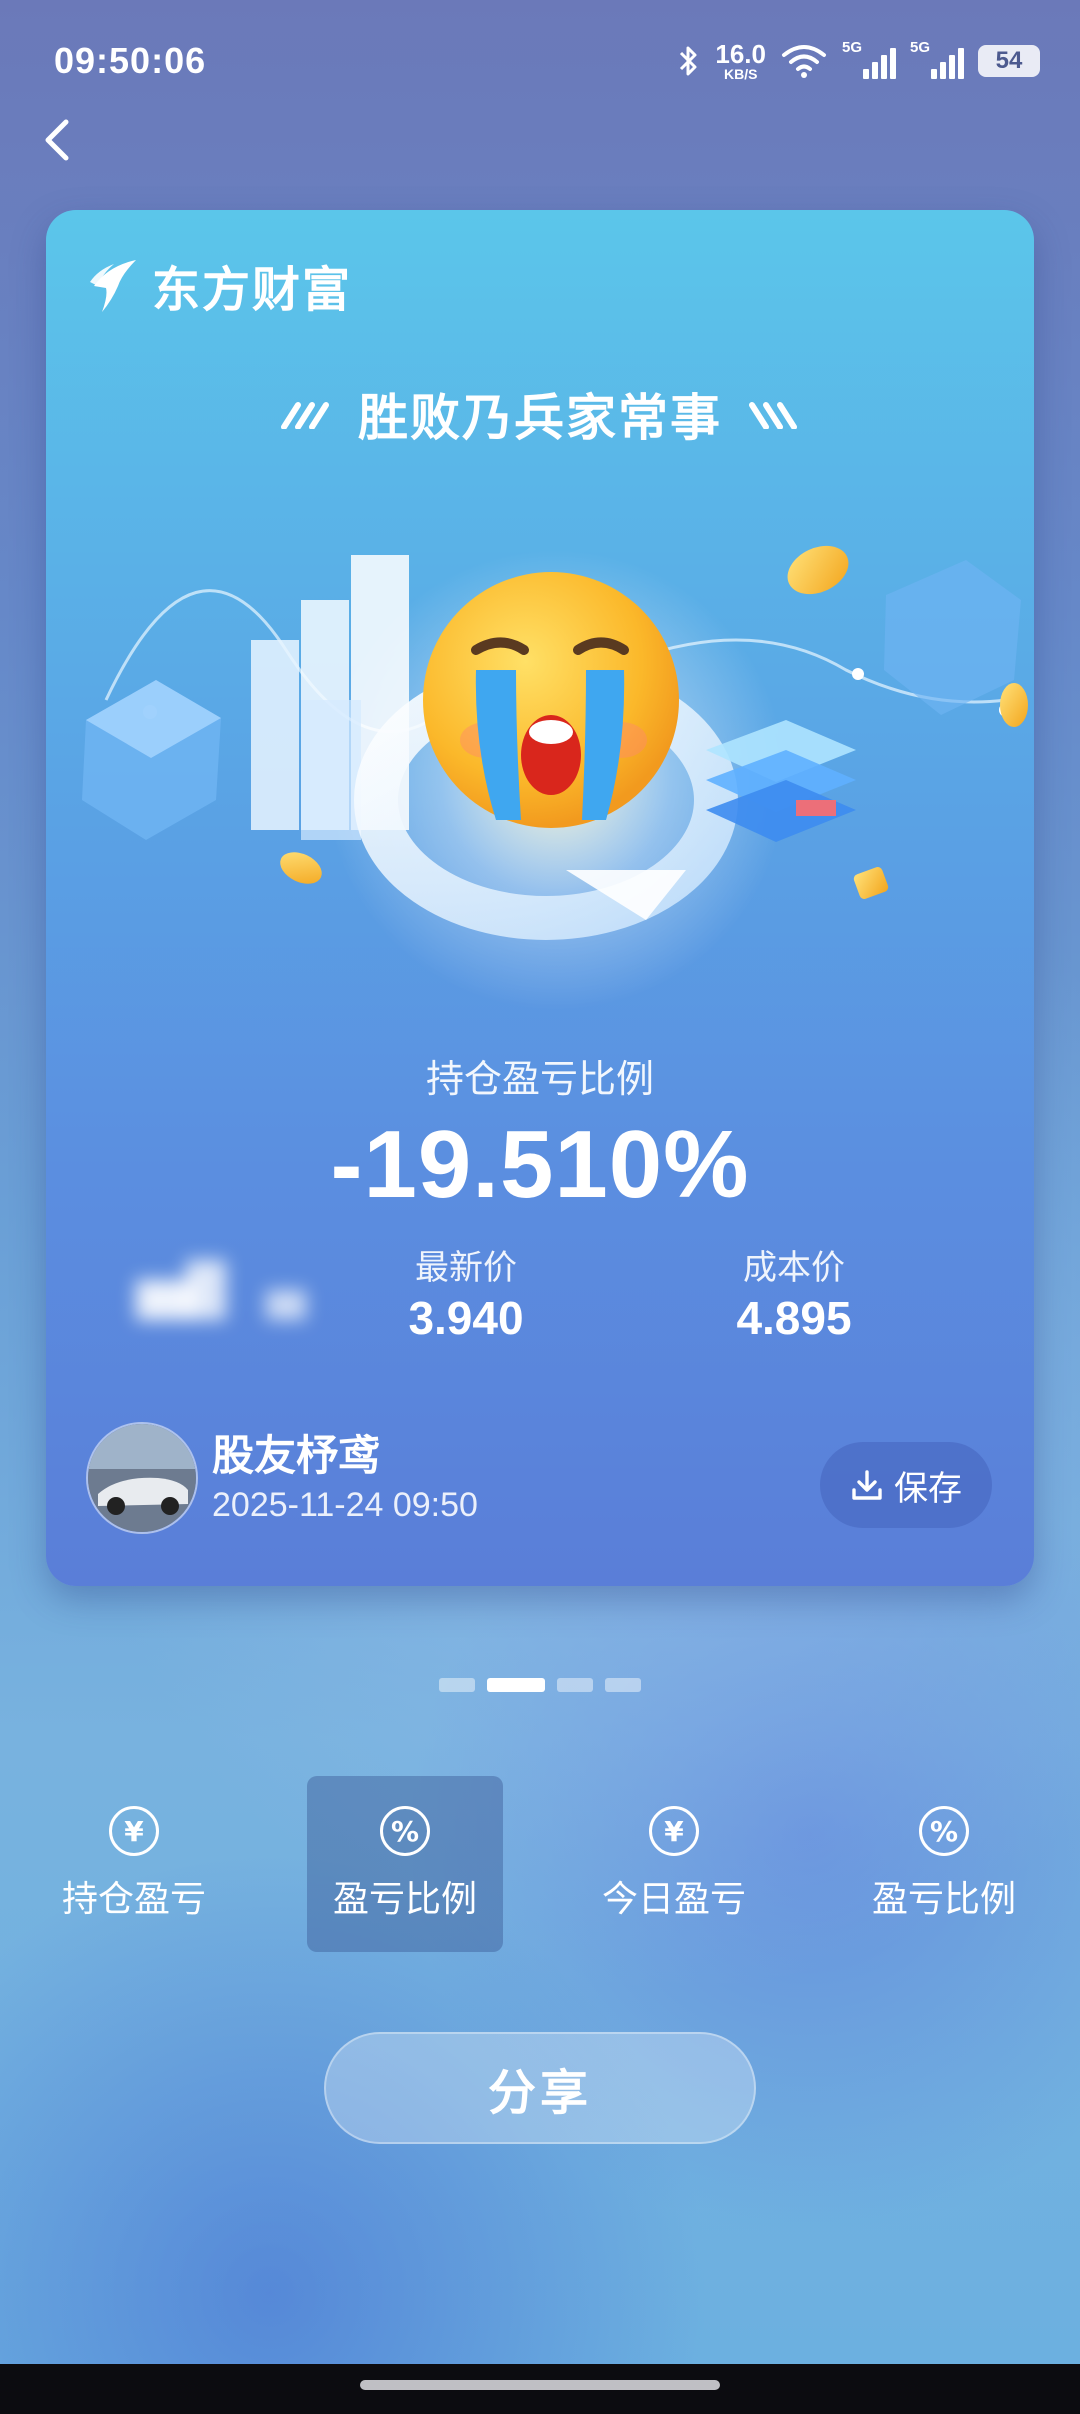 This screenshot has height=2414, width=1080. Describe the element at coordinates (540, 2088) in the screenshot. I see `share-button: 分享` at that location.